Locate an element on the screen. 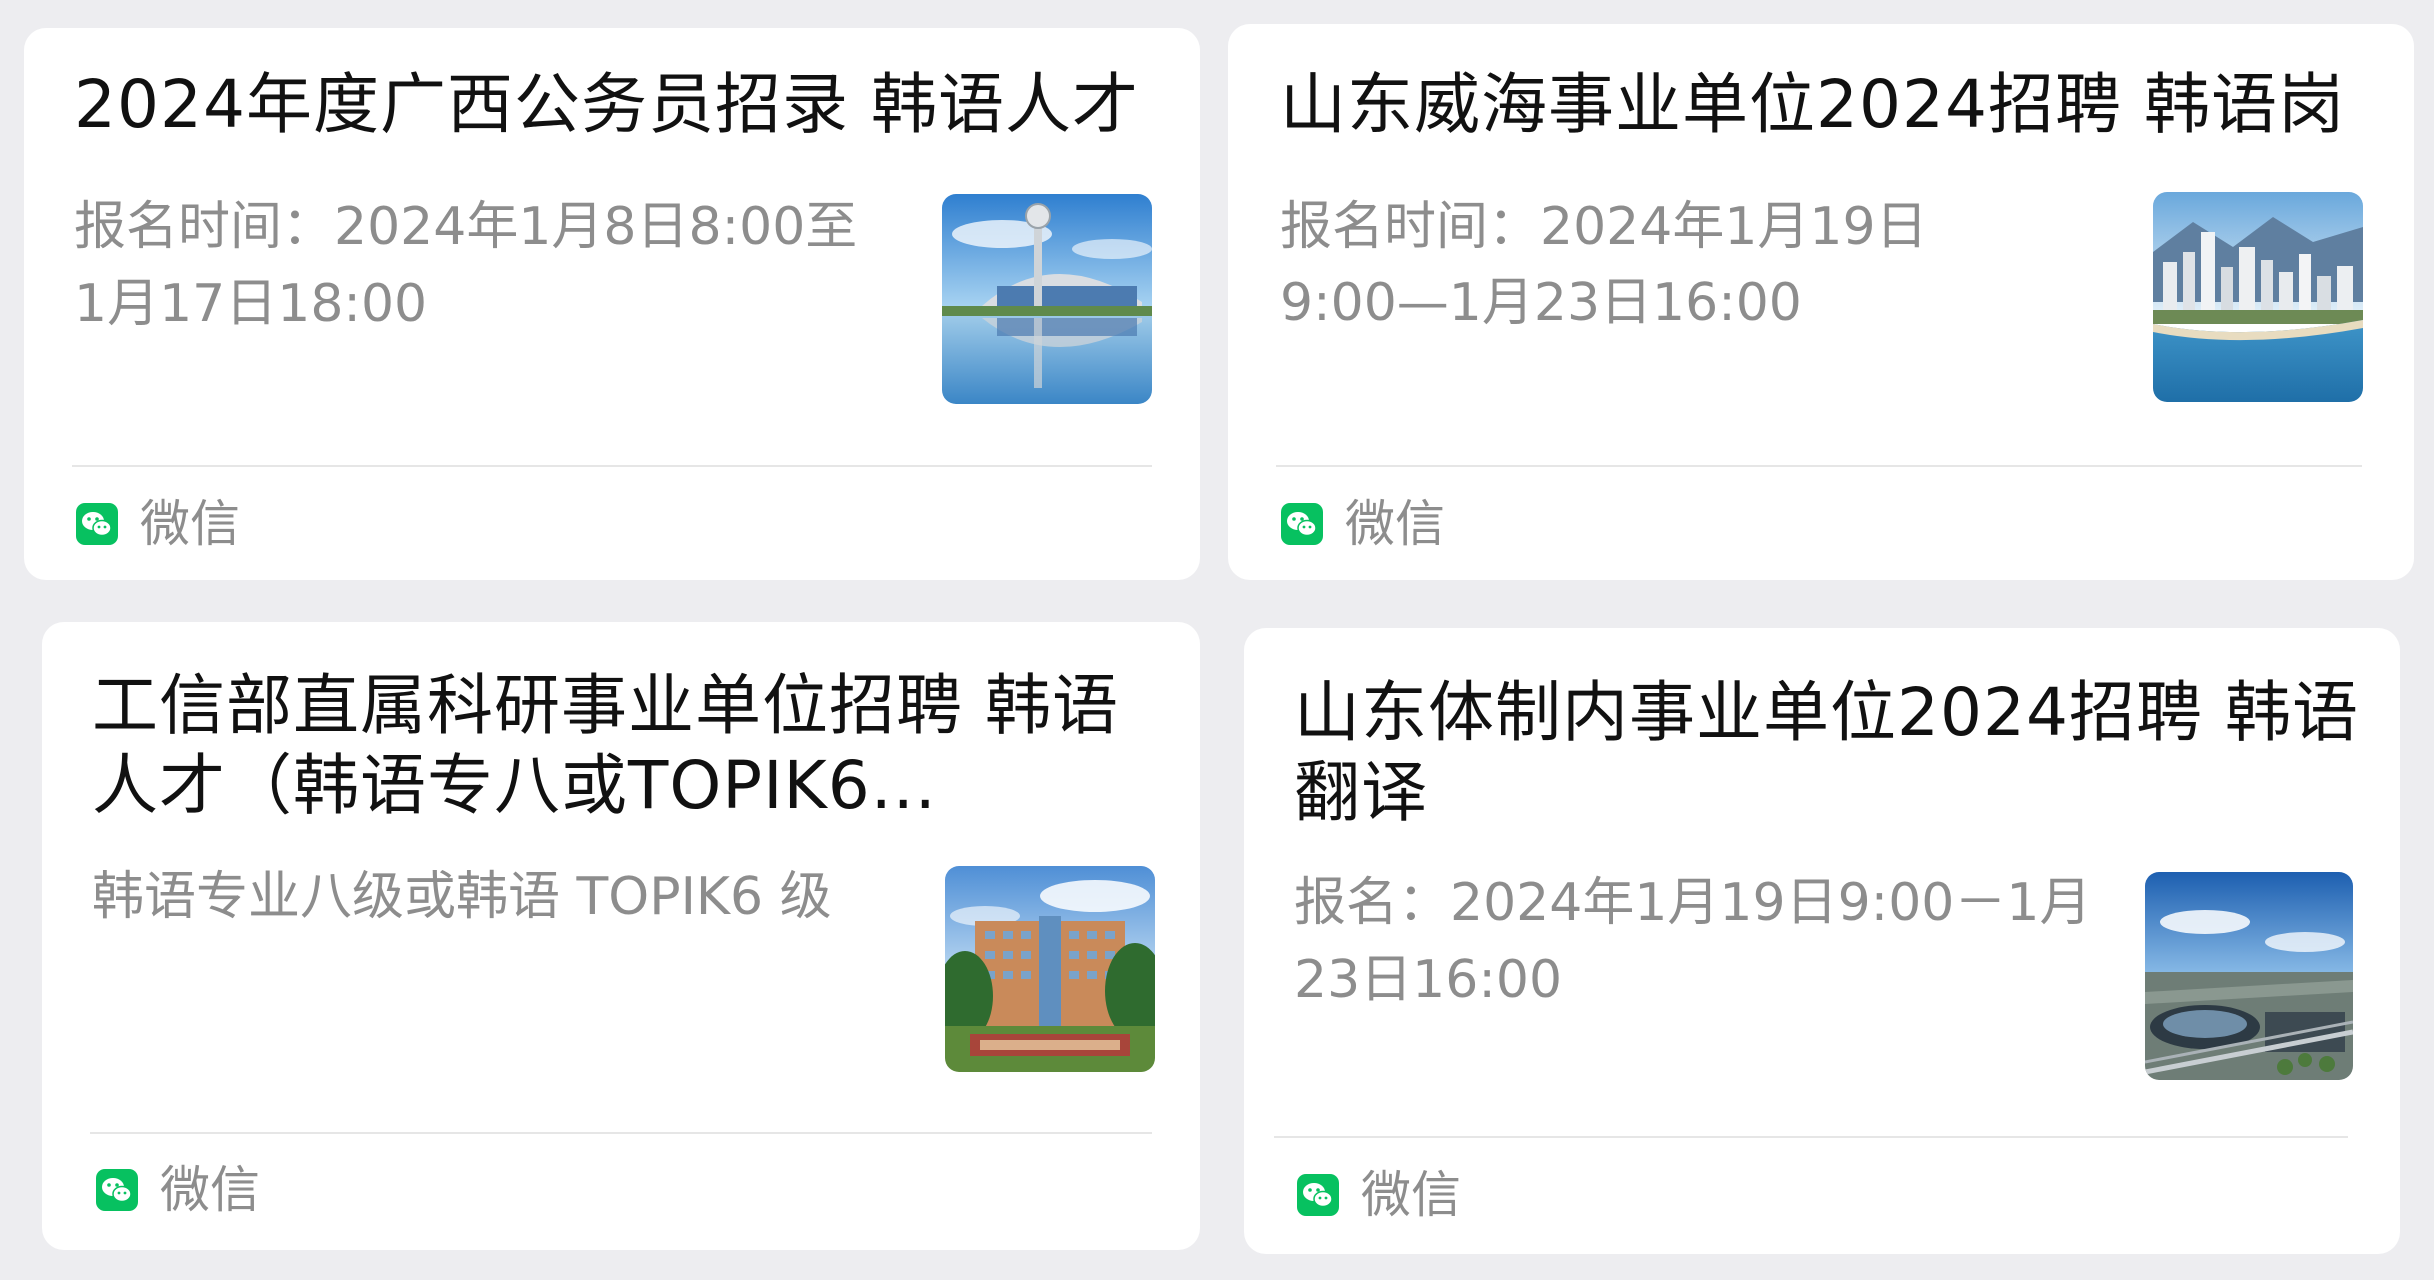 Image resolution: width=2434 pixels, height=1280 pixels. coastal-city-thumbnail is located at coordinates (2258, 297).